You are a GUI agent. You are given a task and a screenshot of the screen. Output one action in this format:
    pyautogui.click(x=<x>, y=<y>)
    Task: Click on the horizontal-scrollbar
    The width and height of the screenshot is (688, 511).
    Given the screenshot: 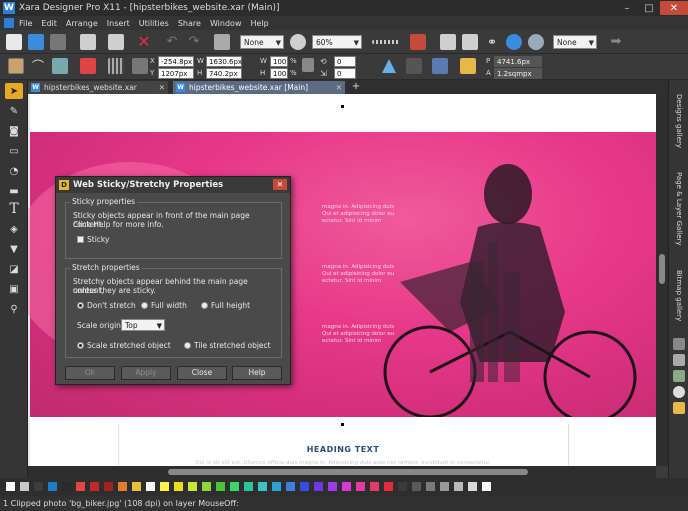 What is the action you would take?
    pyautogui.click(x=342, y=472)
    